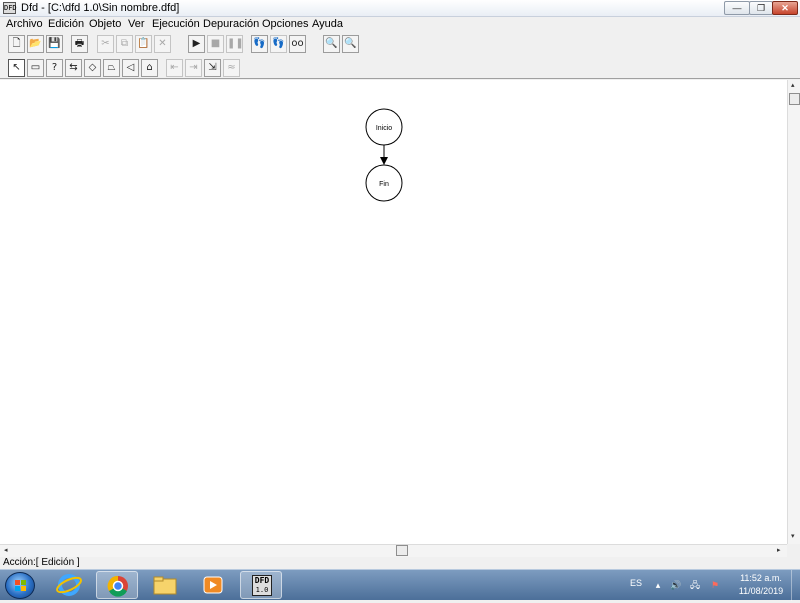  I want to click on decision-icon: ◇, so click(92, 68).